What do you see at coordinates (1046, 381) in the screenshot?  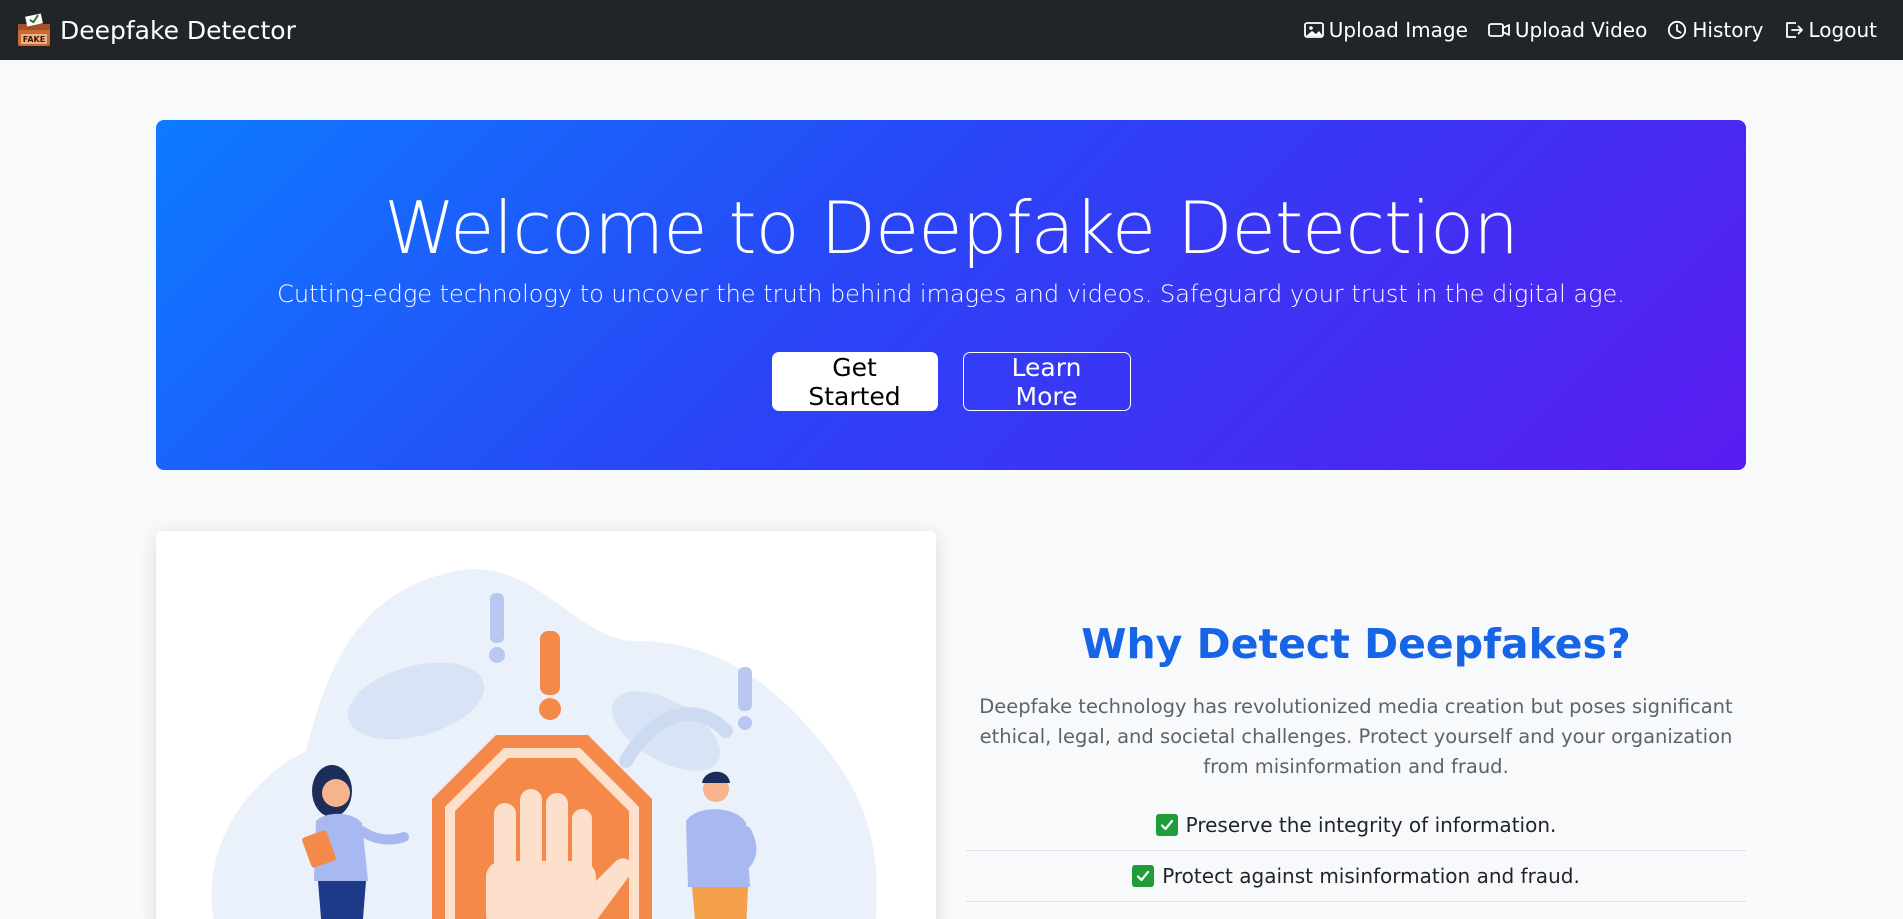 I see `learn-more-button: Learn More` at bounding box center [1046, 381].